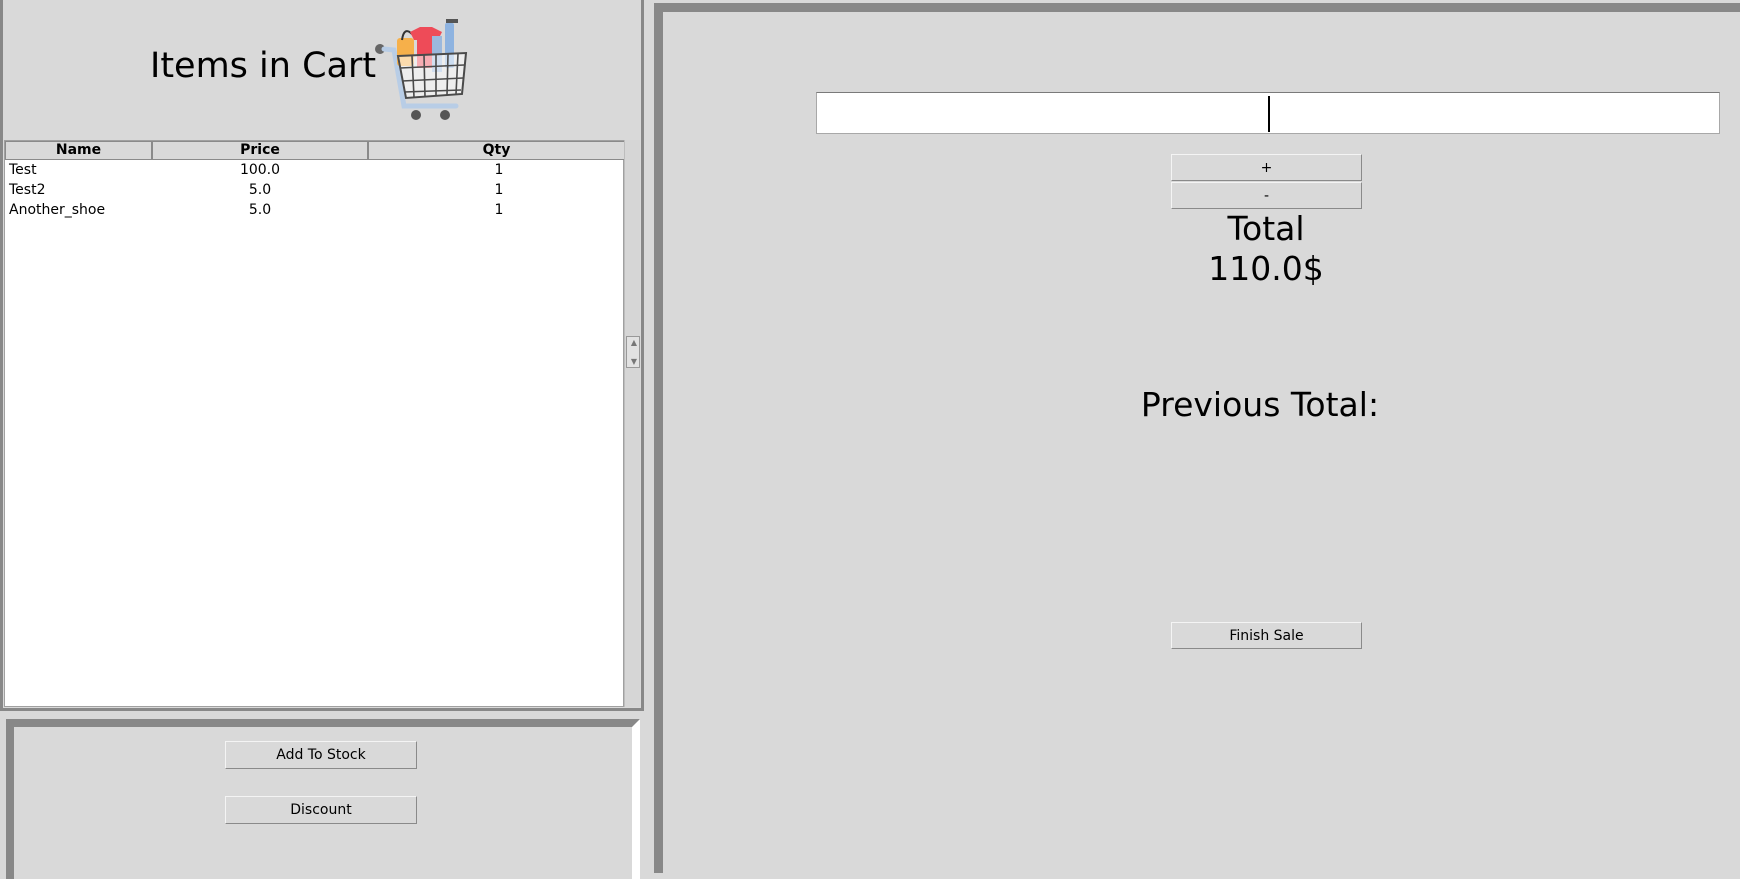 This screenshot has height=879, width=1740. Describe the element at coordinates (633, 352) in the screenshot. I see `scrollbar-thumb: ▲ ▼` at that location.